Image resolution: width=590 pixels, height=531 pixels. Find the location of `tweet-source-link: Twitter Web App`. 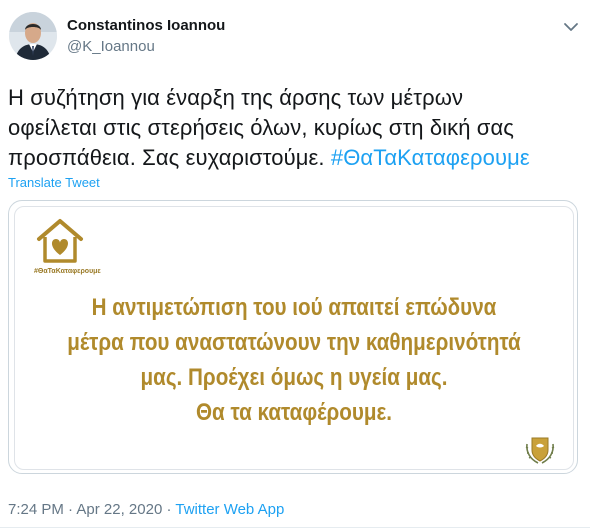

tweet-source-link: Twitter Web App is located at coordinates (229, 509).